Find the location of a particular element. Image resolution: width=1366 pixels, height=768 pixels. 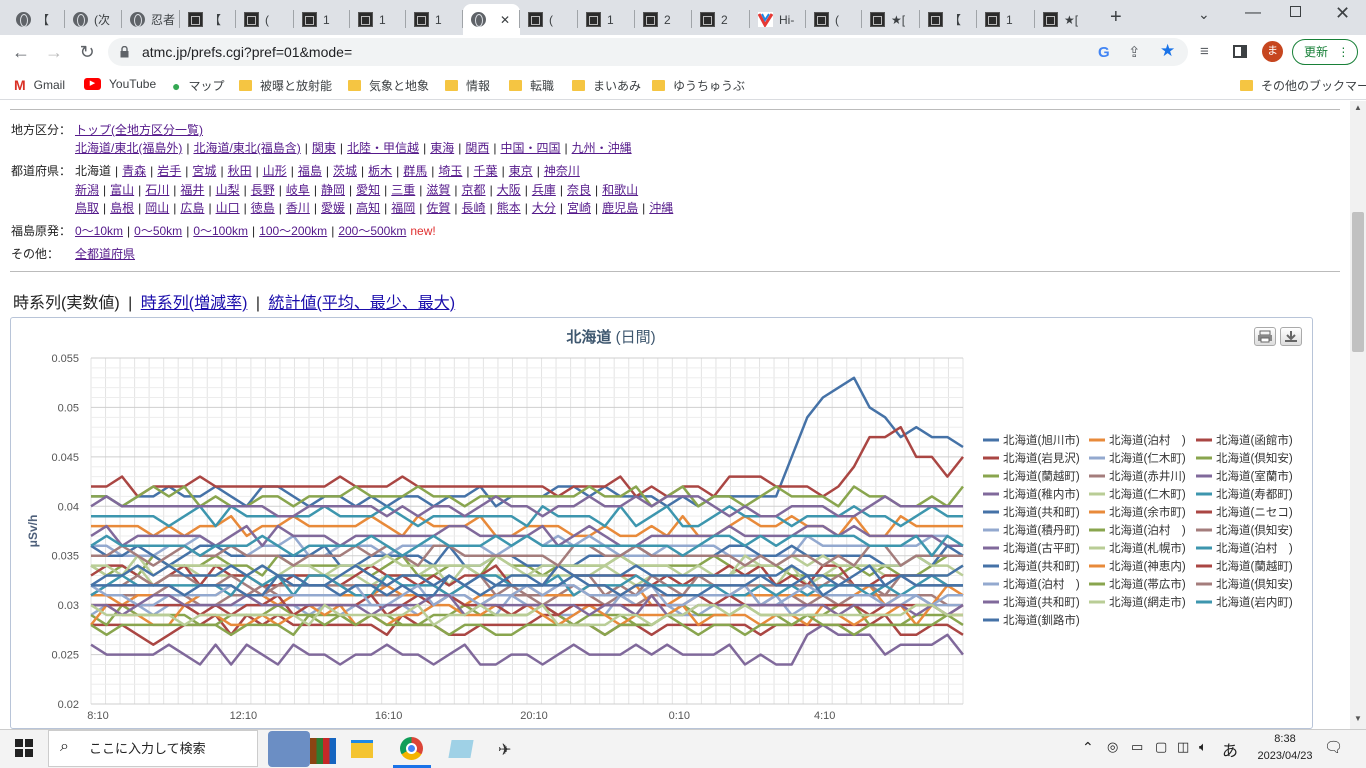

lock-icon is located at coordinates (124, 51).